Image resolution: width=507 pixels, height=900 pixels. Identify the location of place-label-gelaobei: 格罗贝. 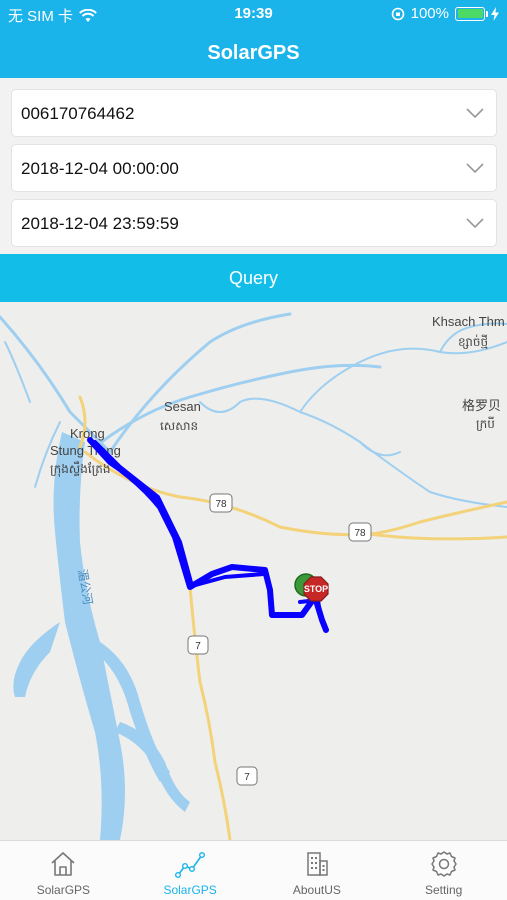
(481, 405).